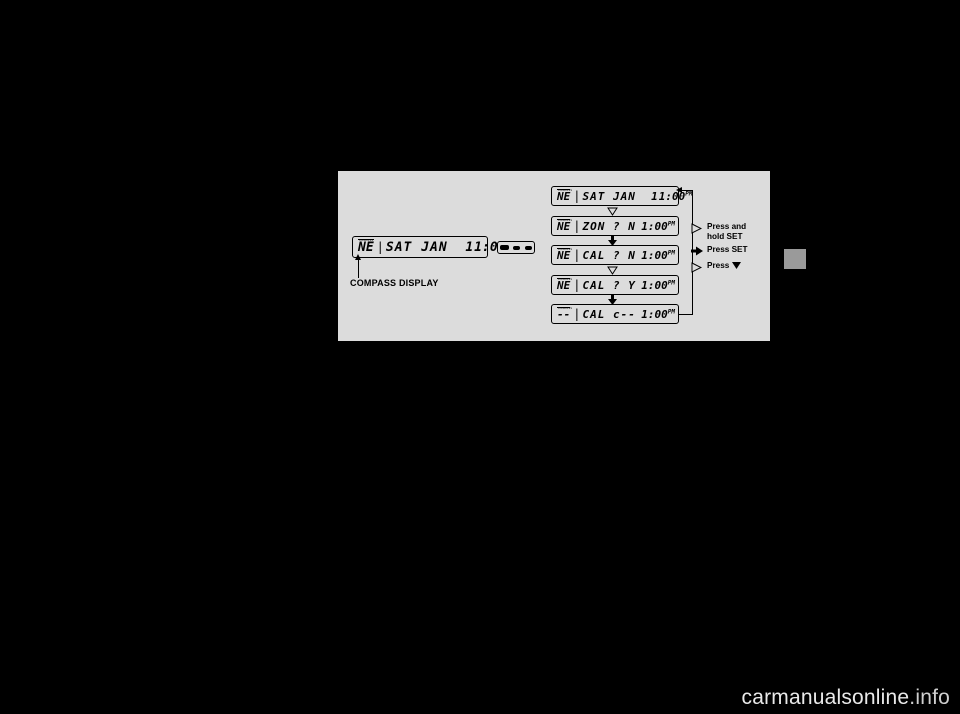 This screenshot has width=960, height=714. Describe the element at coordinates (724, 265) in the screenshot. I see `legend-label: Press` at that location.